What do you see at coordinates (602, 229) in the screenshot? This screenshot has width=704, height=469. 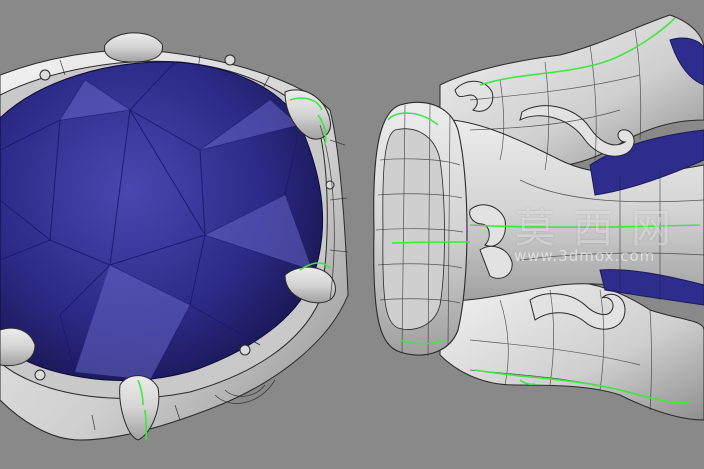 I see `watermark-chinese: 莫西网` at bounding box center [602, 229].